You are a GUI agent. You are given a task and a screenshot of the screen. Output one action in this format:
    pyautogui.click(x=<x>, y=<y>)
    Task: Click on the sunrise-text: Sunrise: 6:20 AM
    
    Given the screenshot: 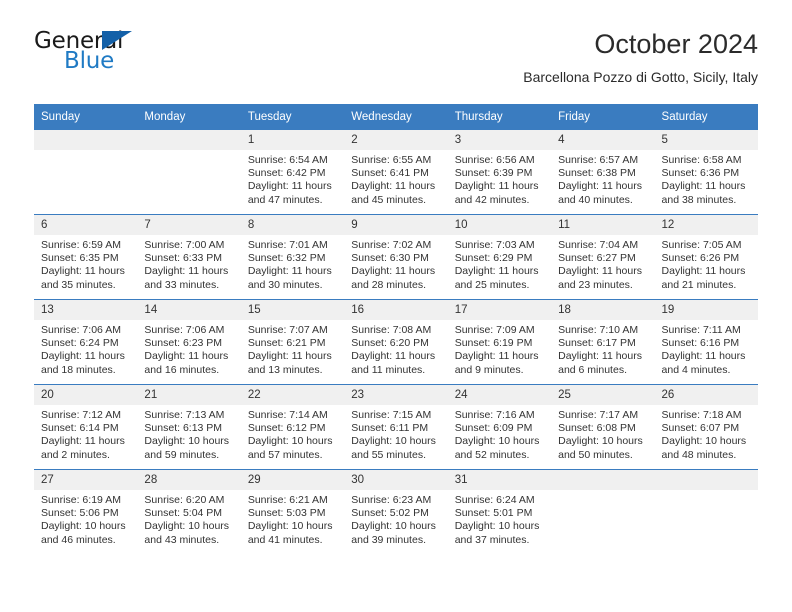 What is the action you would take?
    pyautogui.click(x=184, y=500)
    